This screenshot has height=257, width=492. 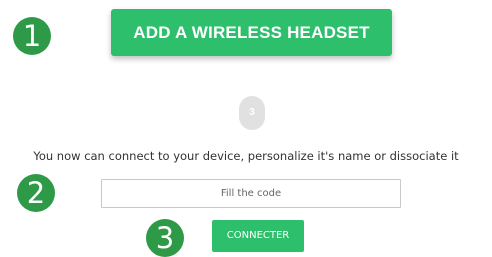 What do you see at coordinates (251, 193) in the screenshot?
I see `code-input` at bounding box center [251, 193].